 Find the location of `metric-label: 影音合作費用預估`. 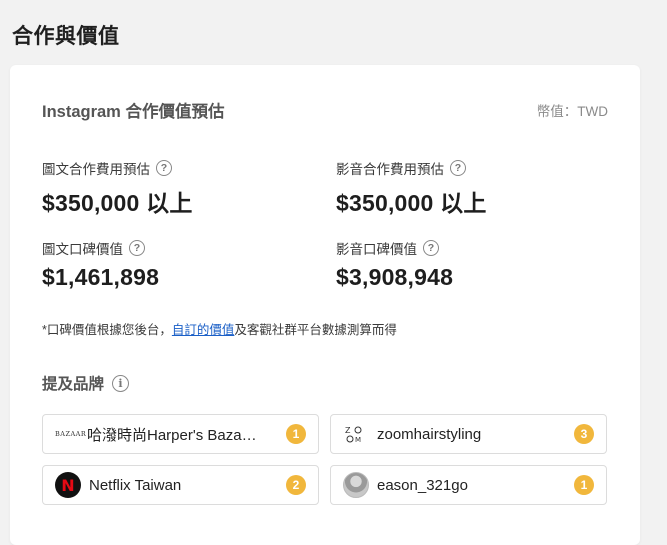

metric-label: 影音合作費用預估 is located at coordinates (390, 169).